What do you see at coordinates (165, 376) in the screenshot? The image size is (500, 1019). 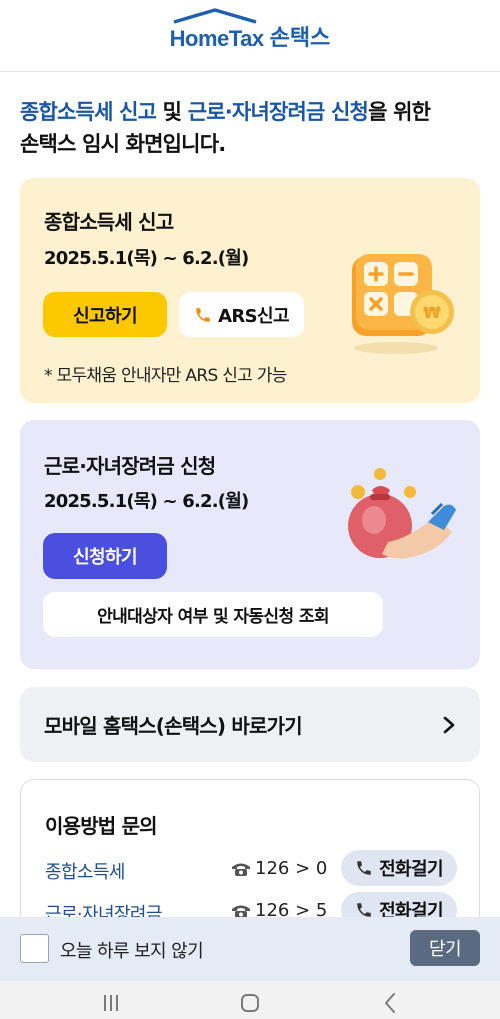 I see `ars-note: * 모두채움 안내자만 ARS 신고 가능` at bounding box center [165, 376].